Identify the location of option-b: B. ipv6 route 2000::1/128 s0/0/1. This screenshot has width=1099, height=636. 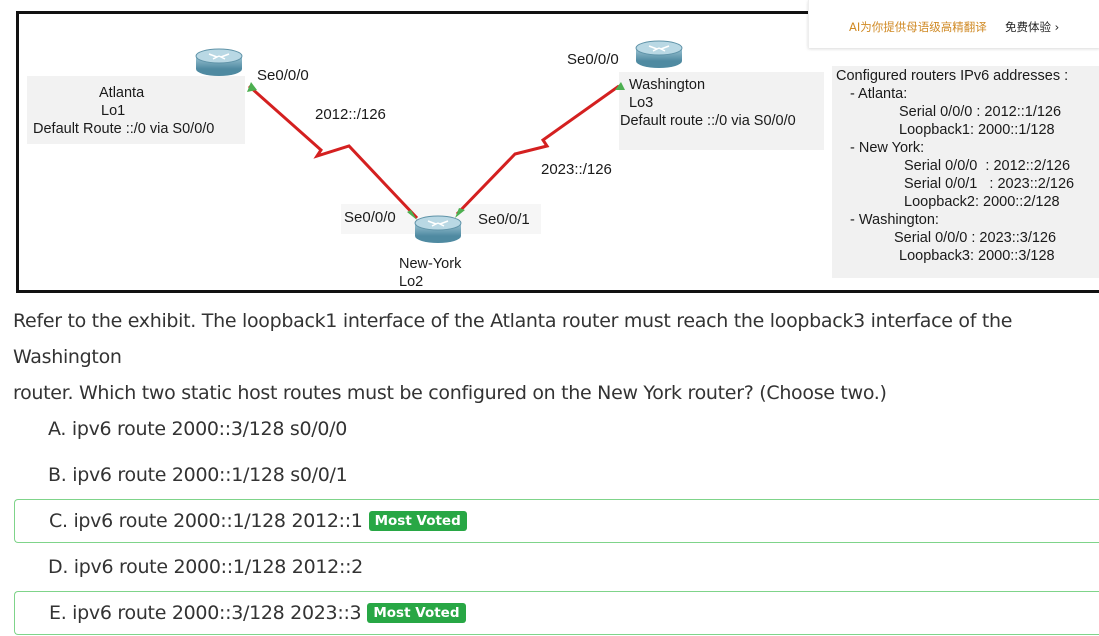
(556, 476).